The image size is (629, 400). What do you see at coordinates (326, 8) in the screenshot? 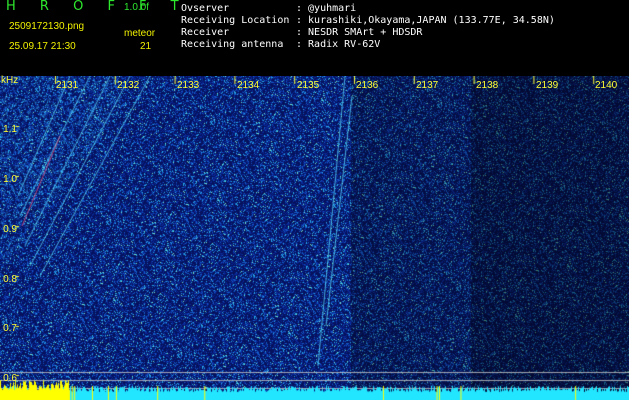
I see `info-value-observer: : @yuhmari` at bounding box center [326, 8].